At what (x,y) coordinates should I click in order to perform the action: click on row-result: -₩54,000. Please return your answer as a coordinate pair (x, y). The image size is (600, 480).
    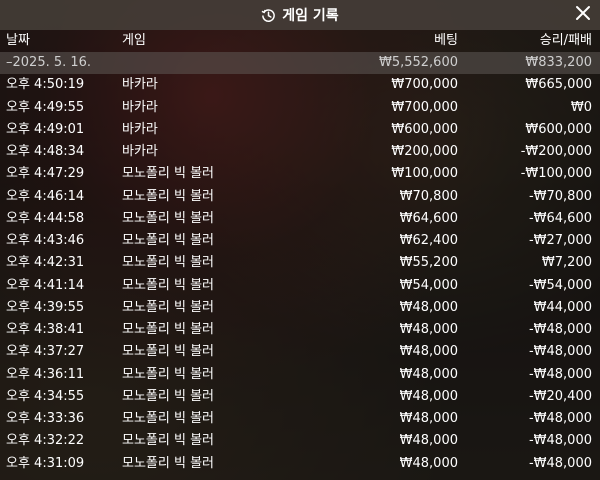
    Looking at the image, I should click on (560, 285).